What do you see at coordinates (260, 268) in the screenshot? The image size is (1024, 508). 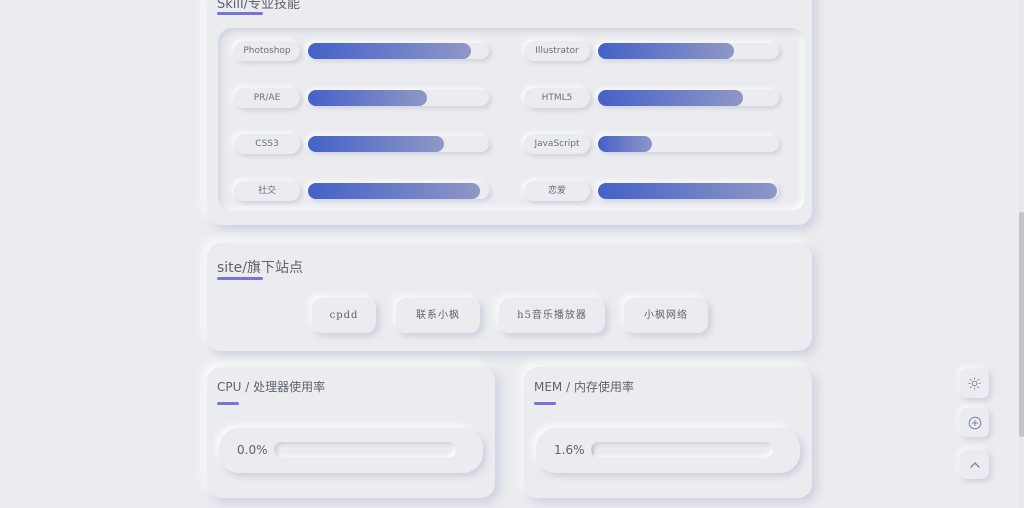 I see `site-title: site/旗下站点` at bounding box center [260, 268].